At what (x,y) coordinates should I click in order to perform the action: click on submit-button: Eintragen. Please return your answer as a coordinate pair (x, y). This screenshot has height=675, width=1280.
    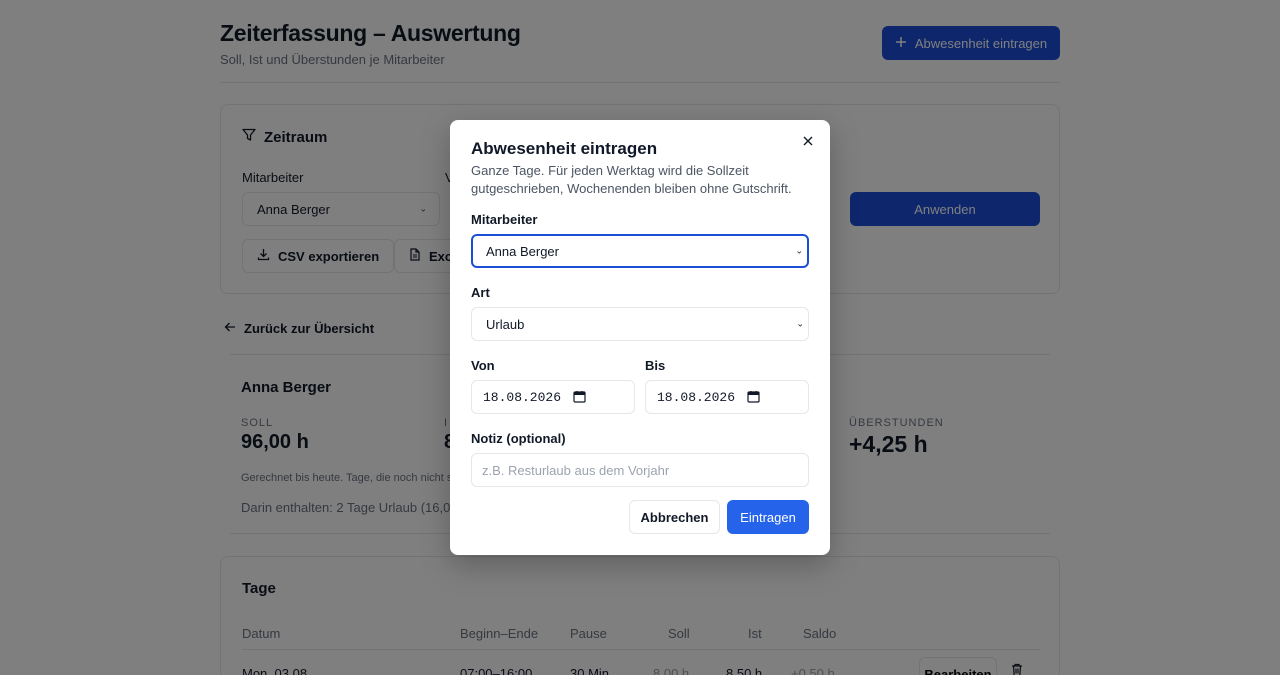
    Looking at the image, I should click on (768, 517).